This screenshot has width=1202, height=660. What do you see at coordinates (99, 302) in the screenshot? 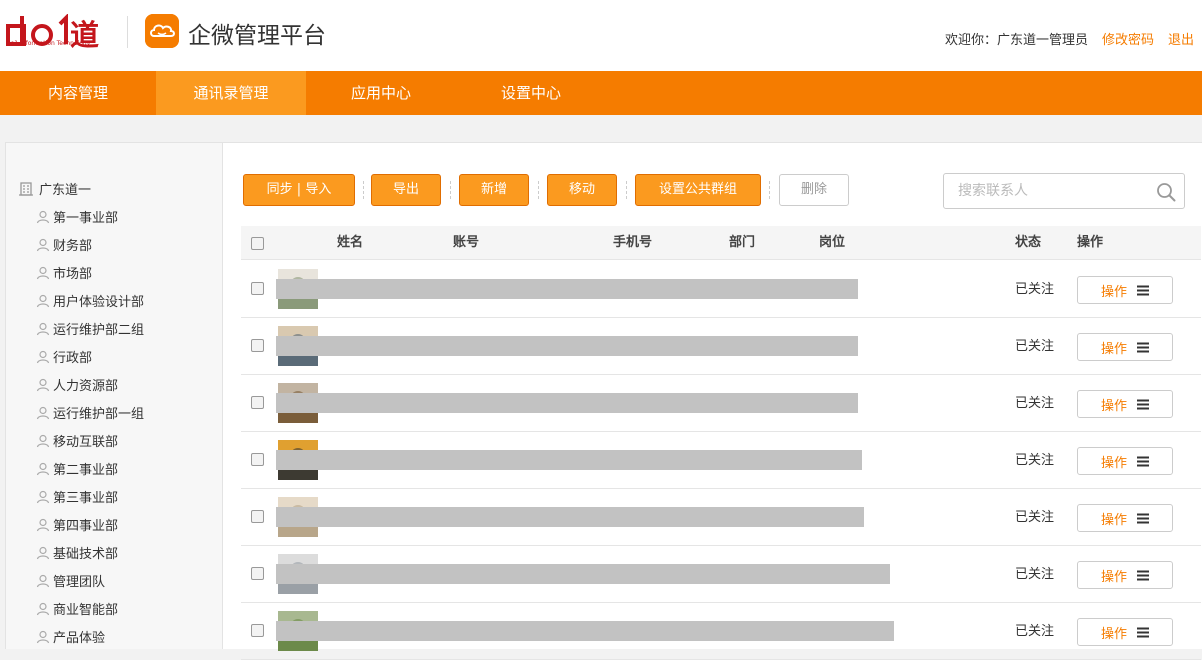
I see `tree-item-label: 用户体验设计部` at bounding box center [99, 302].